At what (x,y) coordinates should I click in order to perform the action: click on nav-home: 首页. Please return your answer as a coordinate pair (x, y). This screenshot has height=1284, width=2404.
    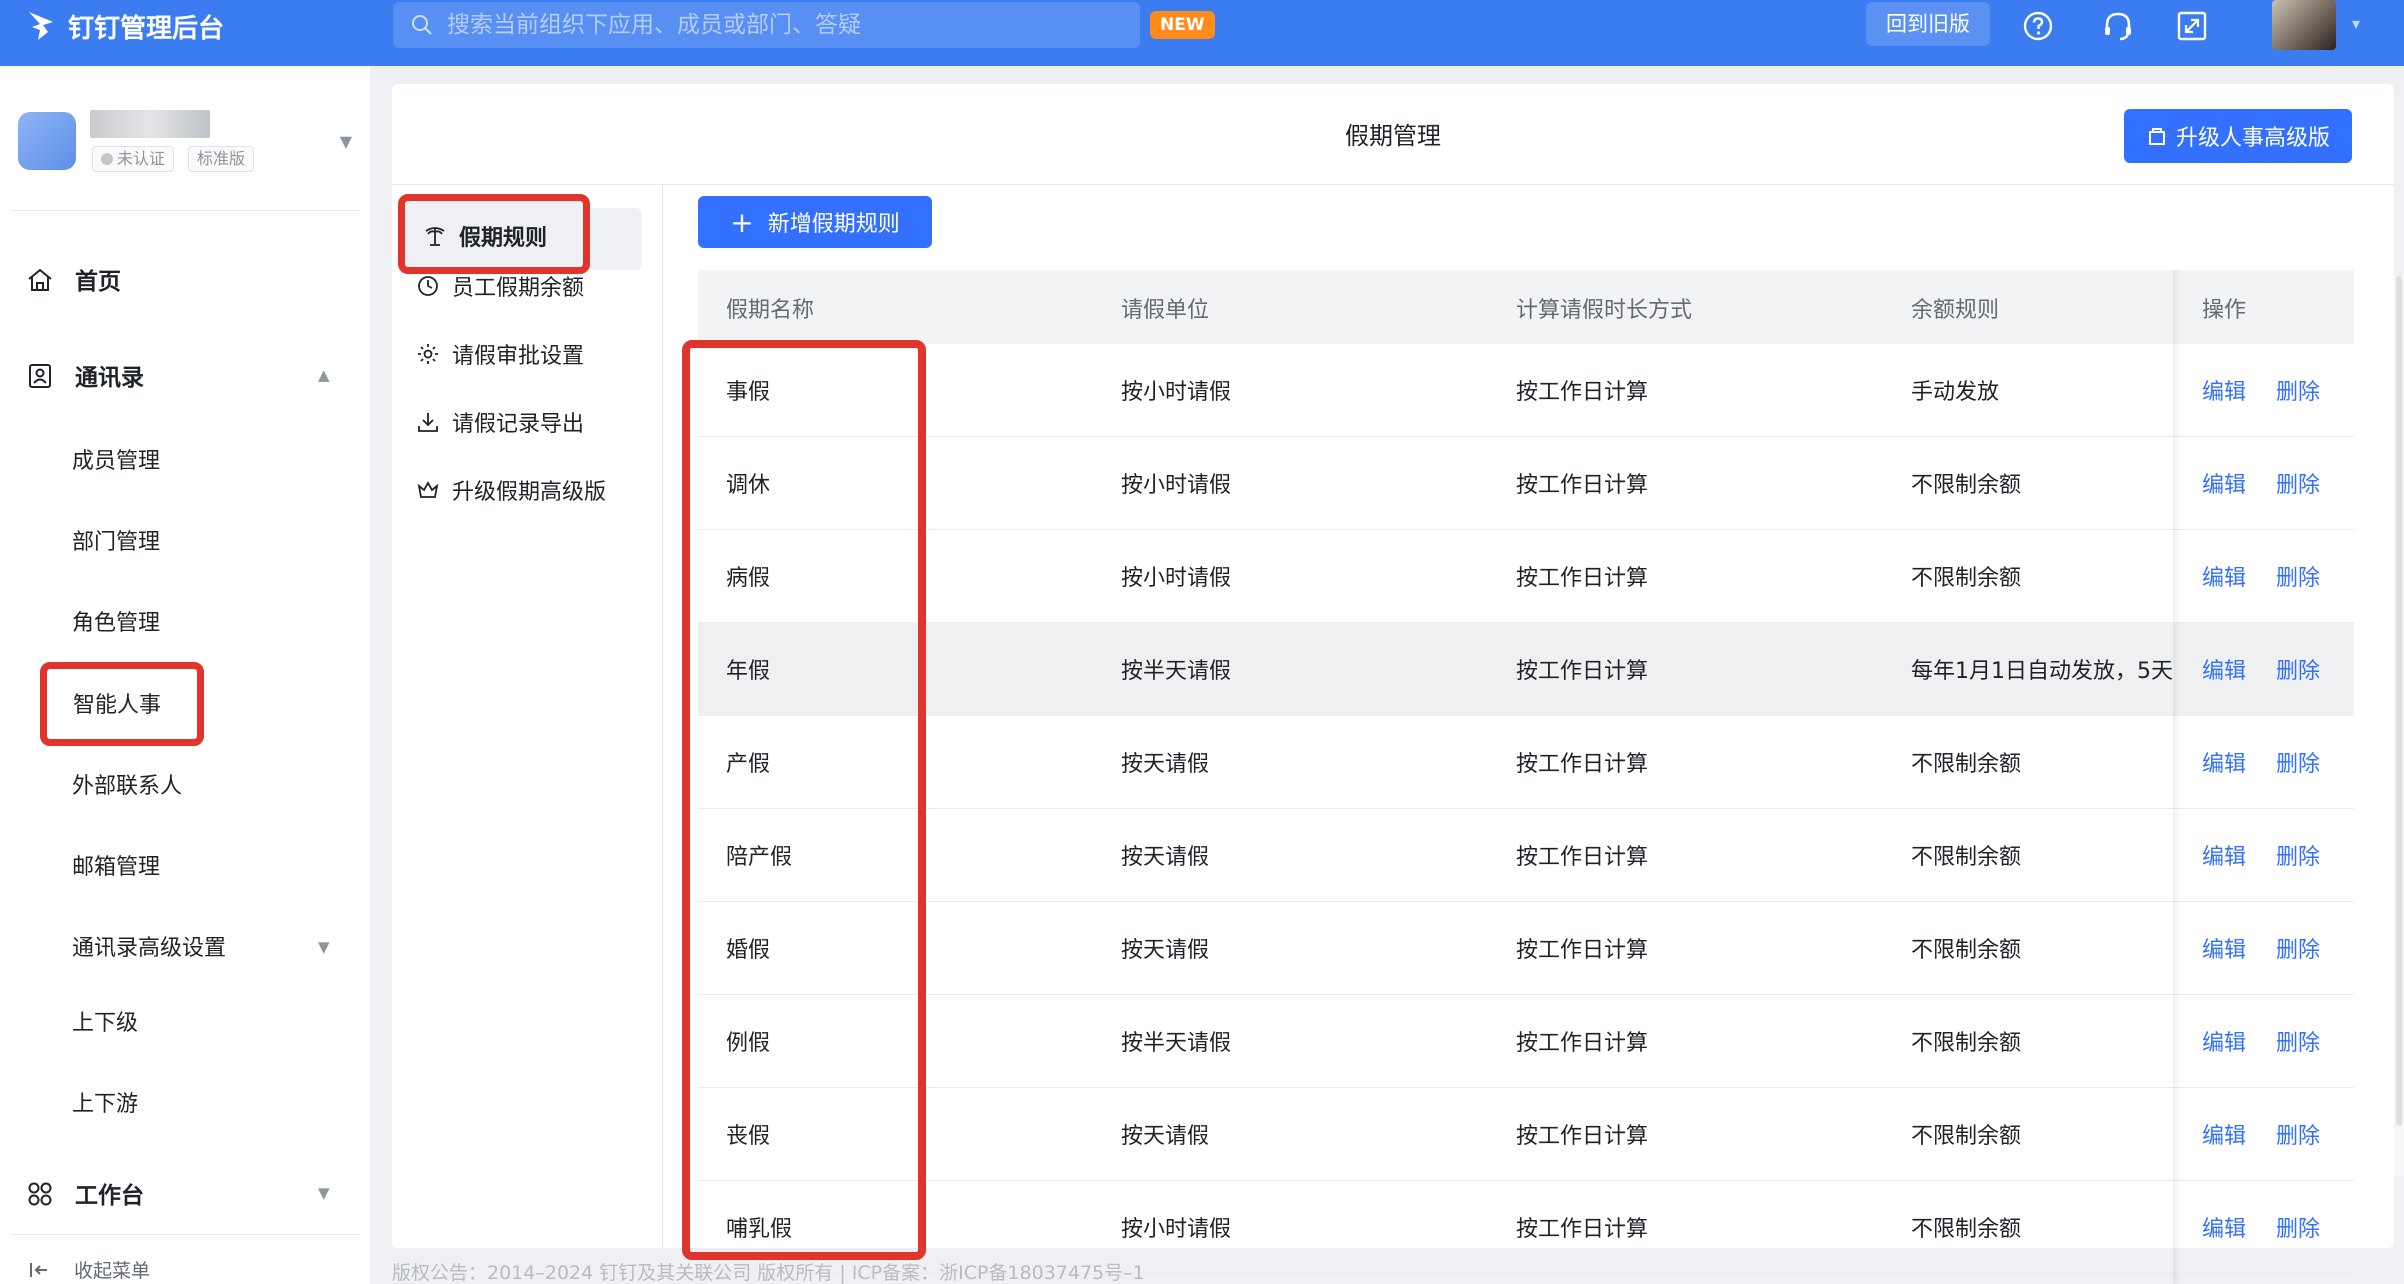
    Looking at the image, I should click on (185, 279).